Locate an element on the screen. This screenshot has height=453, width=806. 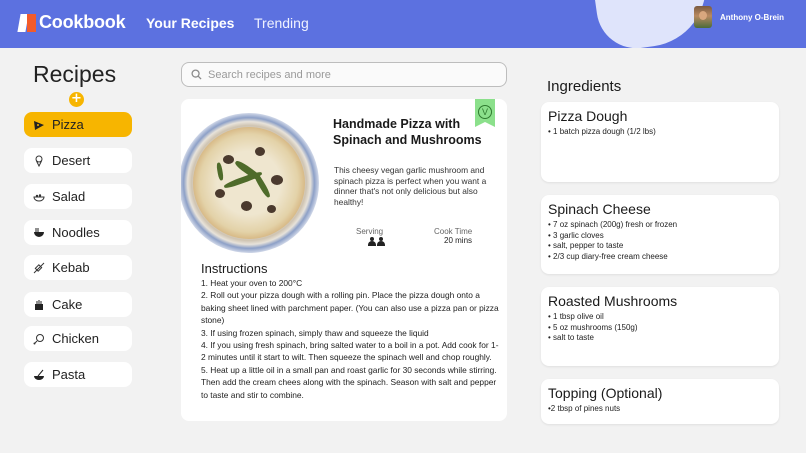
ice-cream-icon is located at coordinates (39, 161).